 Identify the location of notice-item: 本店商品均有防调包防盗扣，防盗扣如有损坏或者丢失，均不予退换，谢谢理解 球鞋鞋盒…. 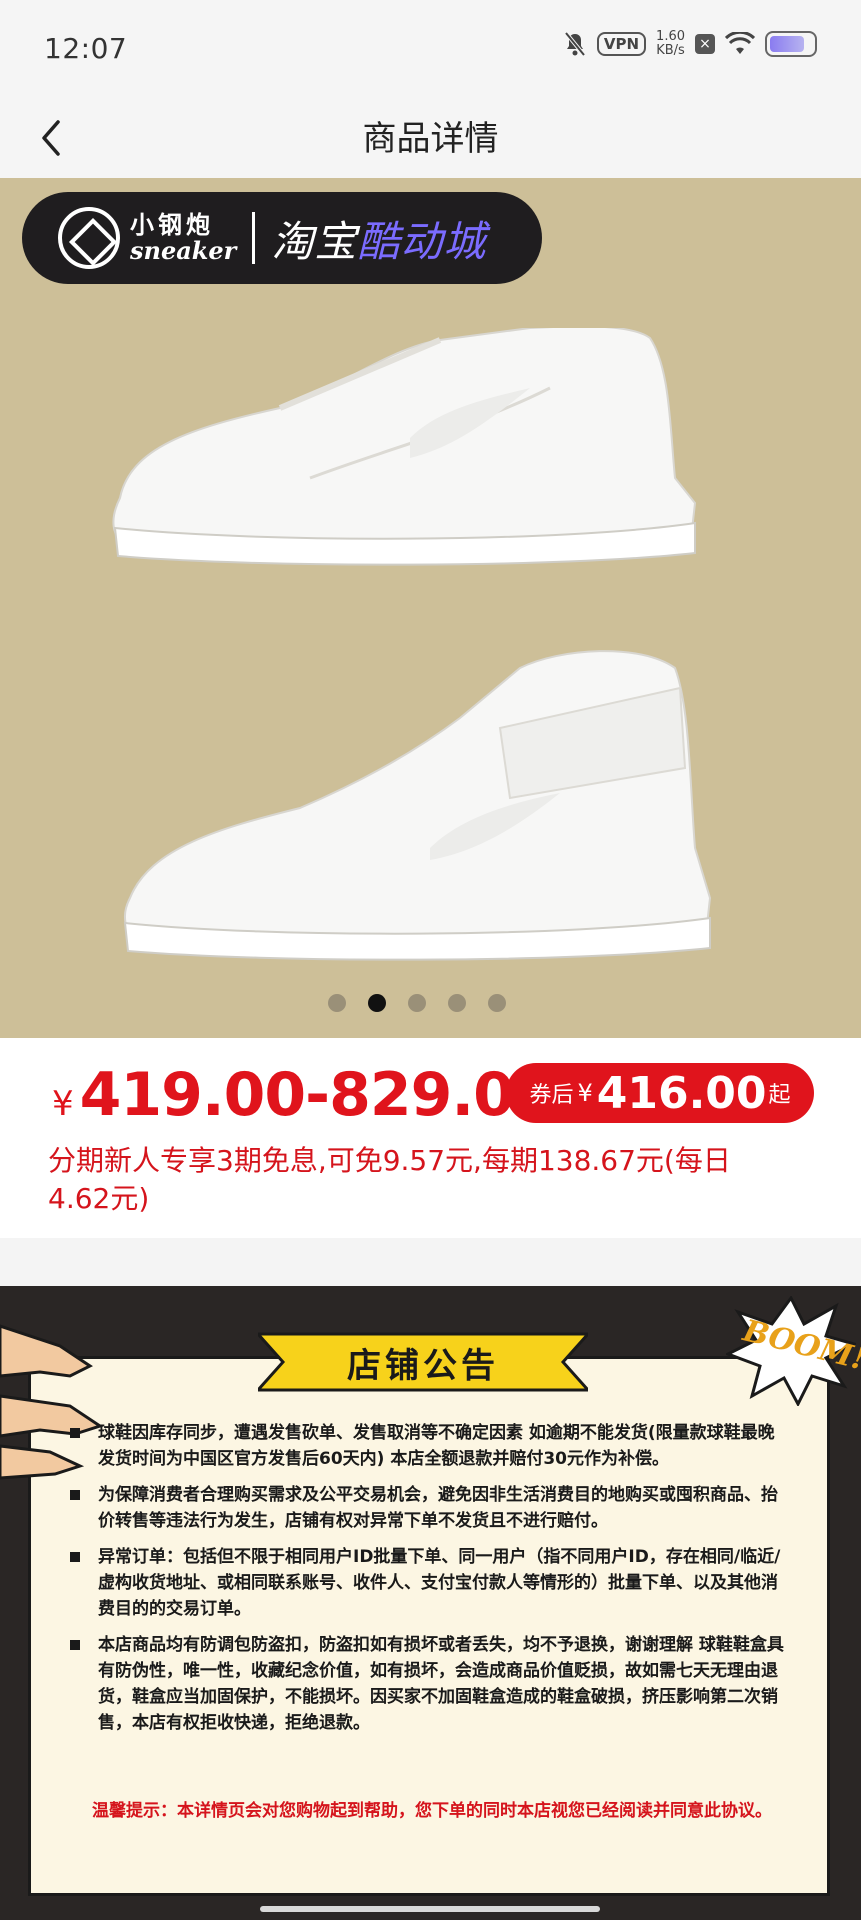
(428, 1684).